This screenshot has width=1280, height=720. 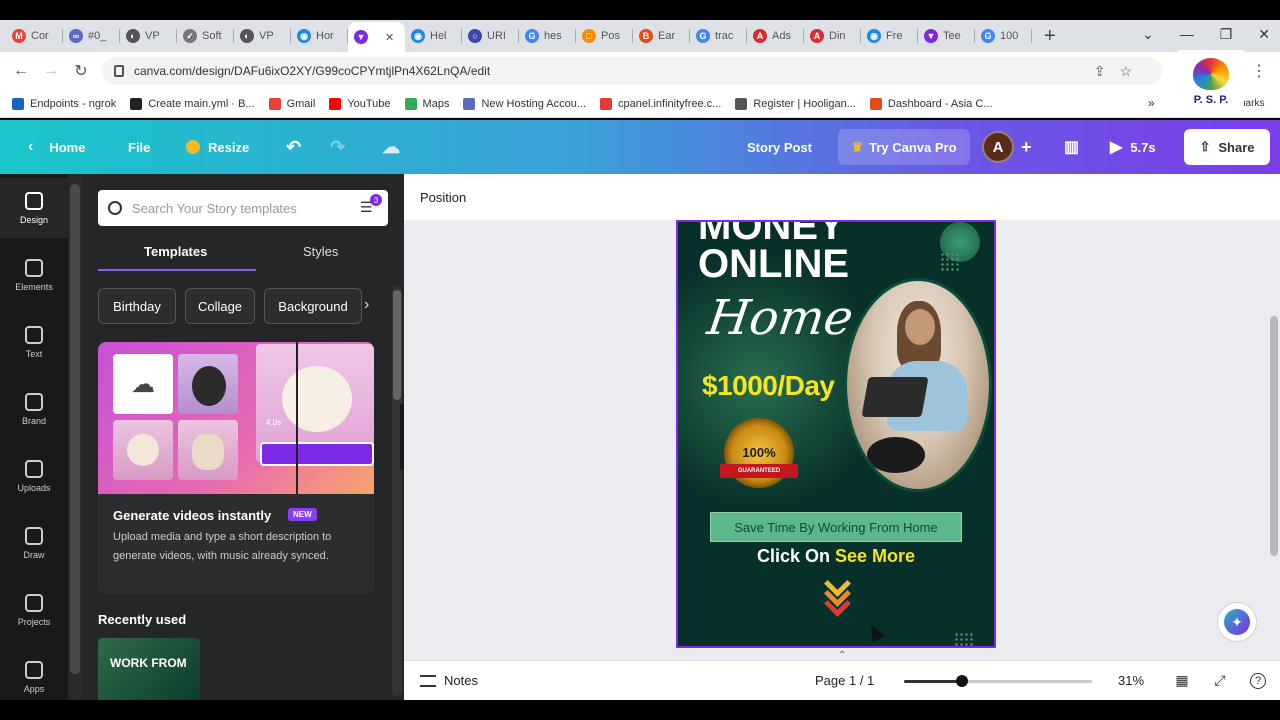 What do you see at coordinates (1125, 71) in the screenshot?
I see `bookmark-star-icon: ☆` at bounding box center [1125, 71].